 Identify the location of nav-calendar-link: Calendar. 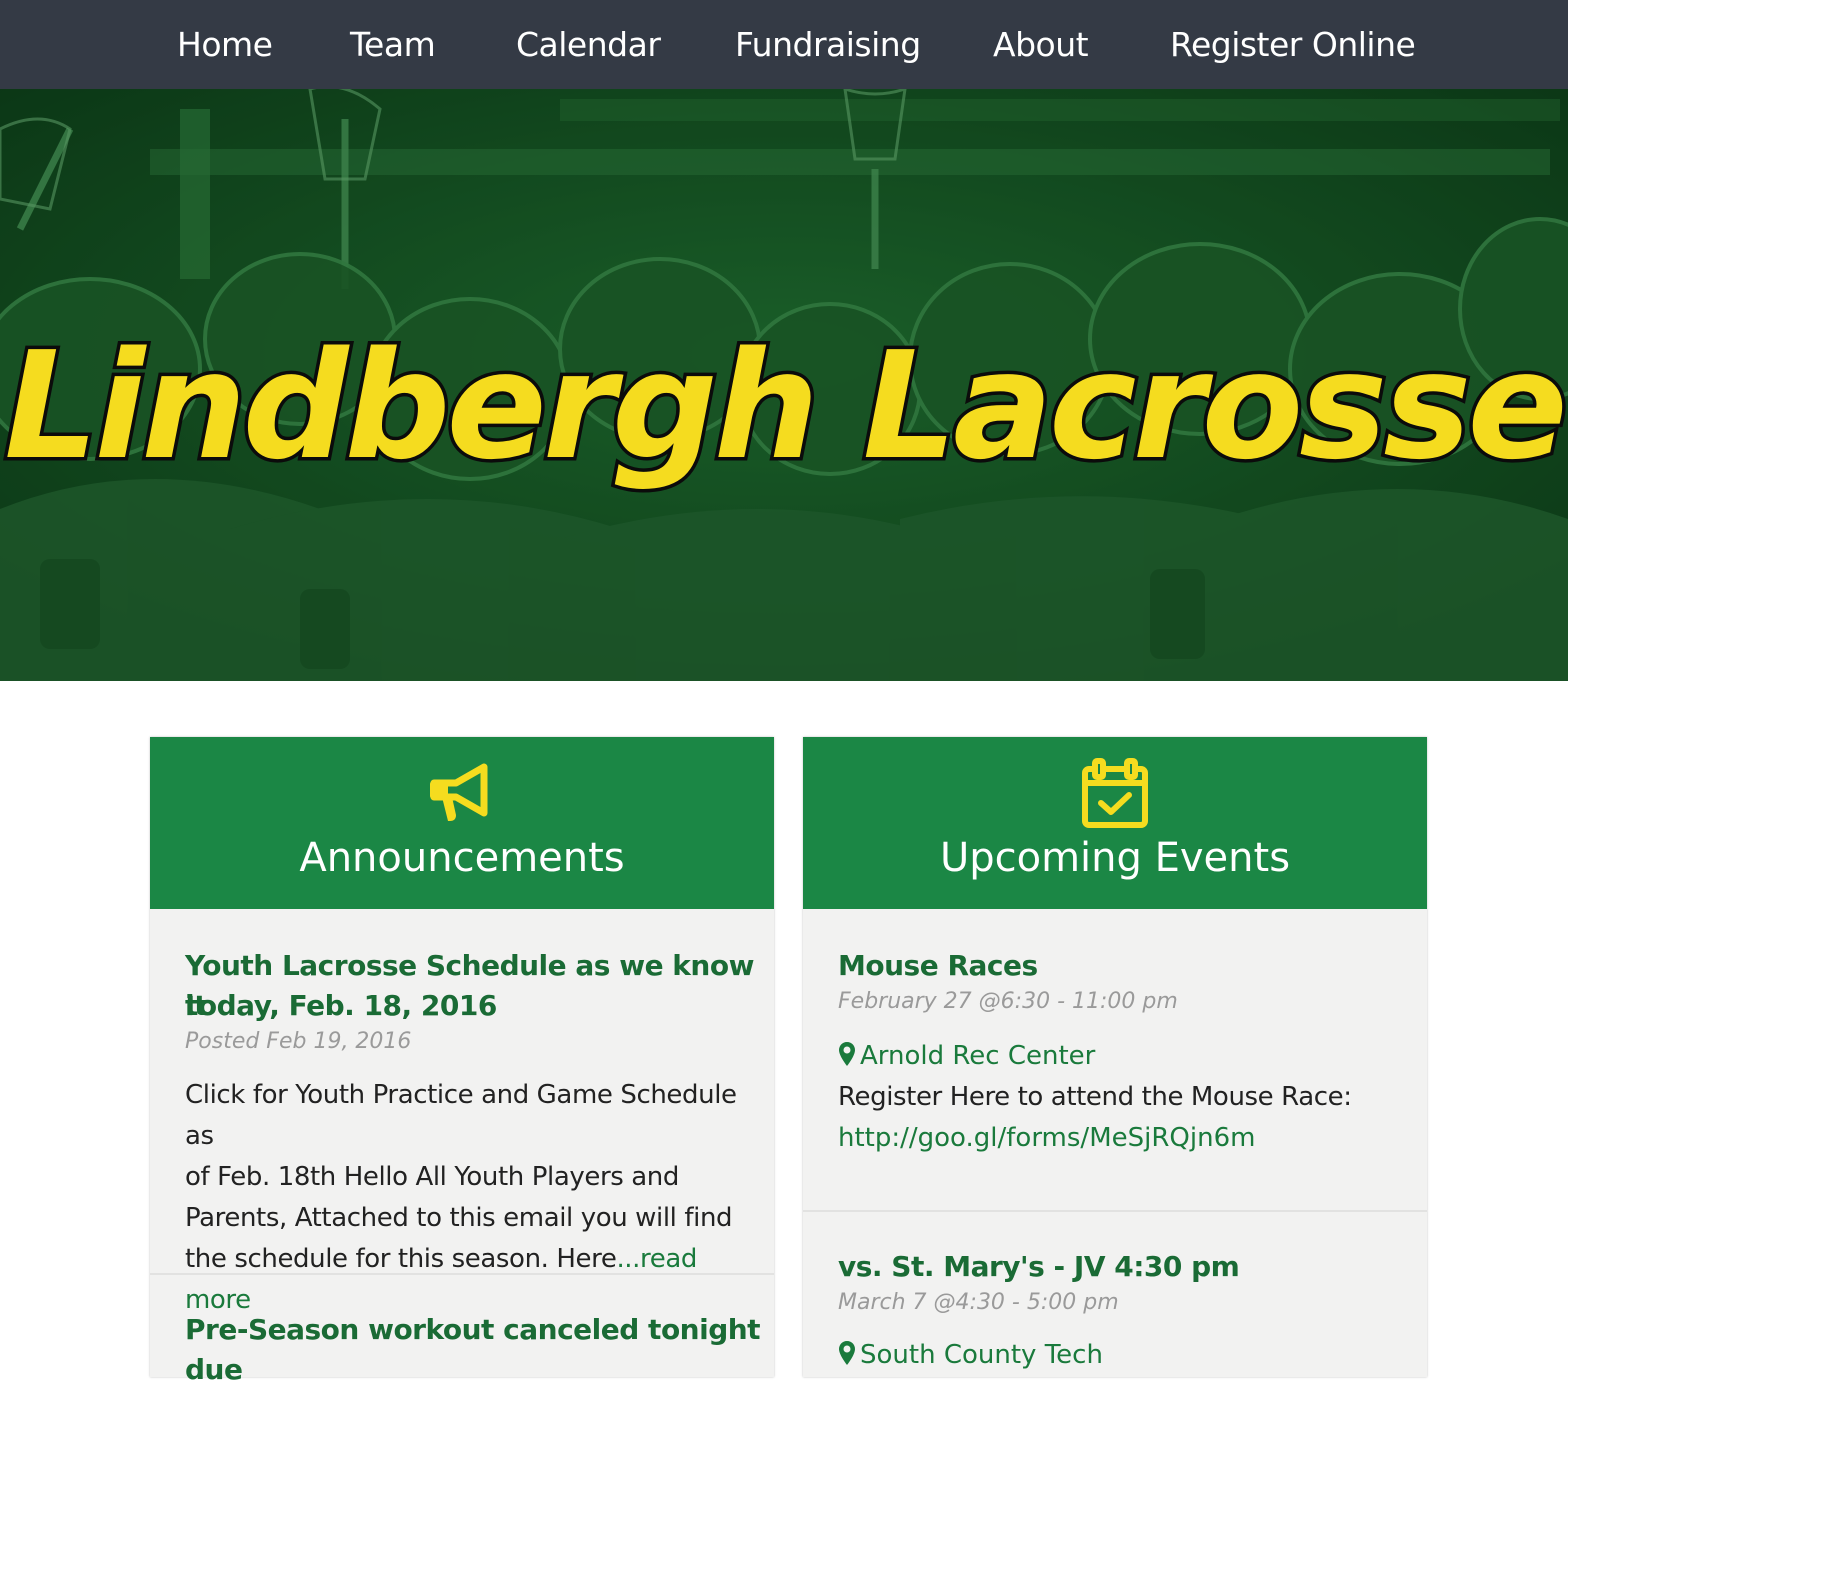
(588, 45).